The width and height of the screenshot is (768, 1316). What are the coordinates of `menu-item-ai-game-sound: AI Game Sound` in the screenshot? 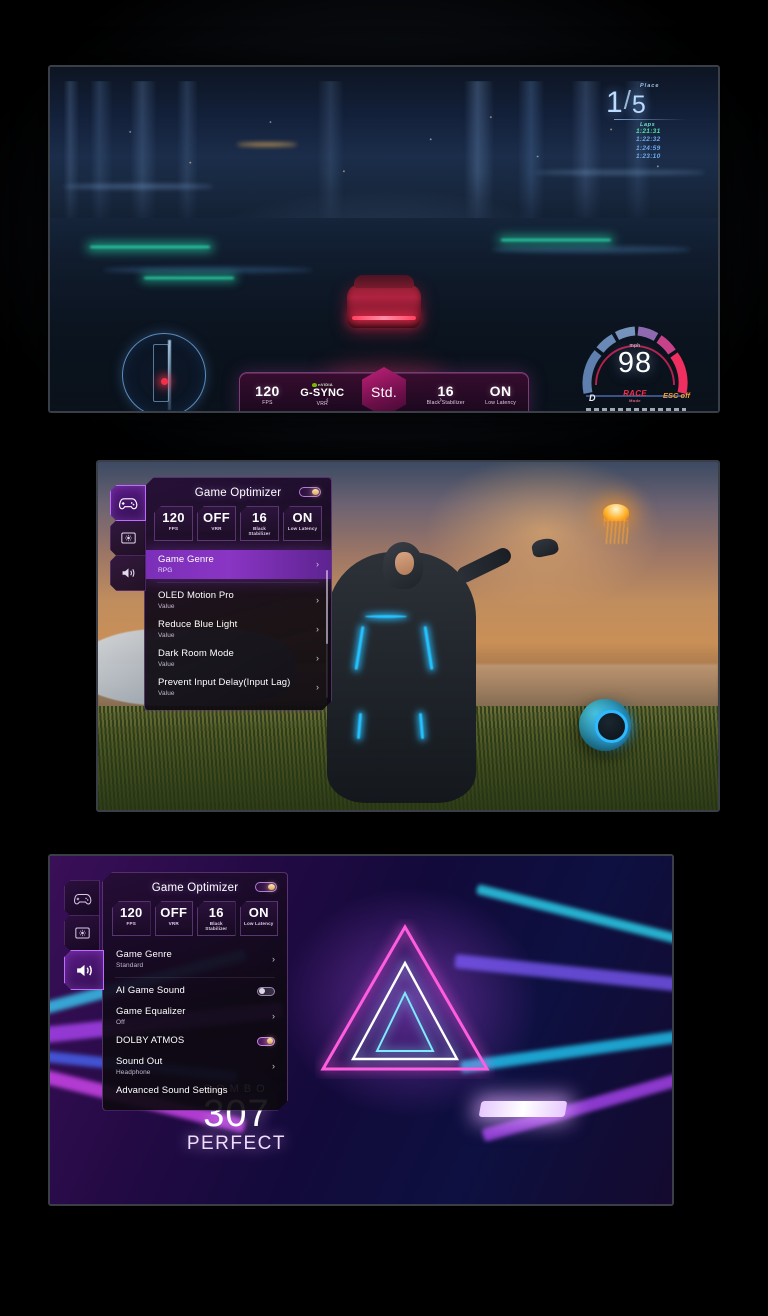 It's located at (195, 991).